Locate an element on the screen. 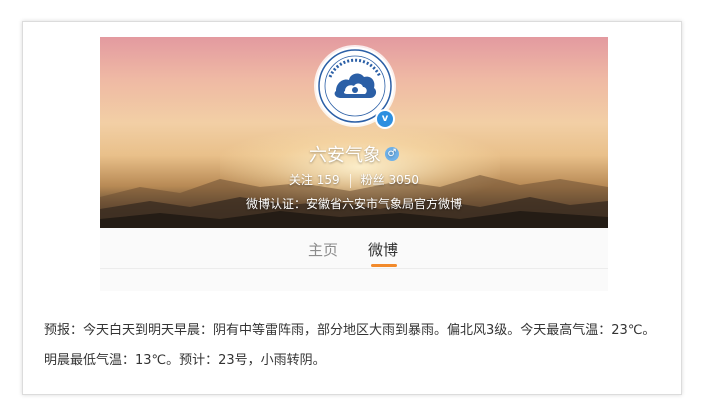 This screenshot has height=411, width=704. verification-text: 微博认证：安徽省六安市气象局官方微博 is located at coordinates (353, 204).